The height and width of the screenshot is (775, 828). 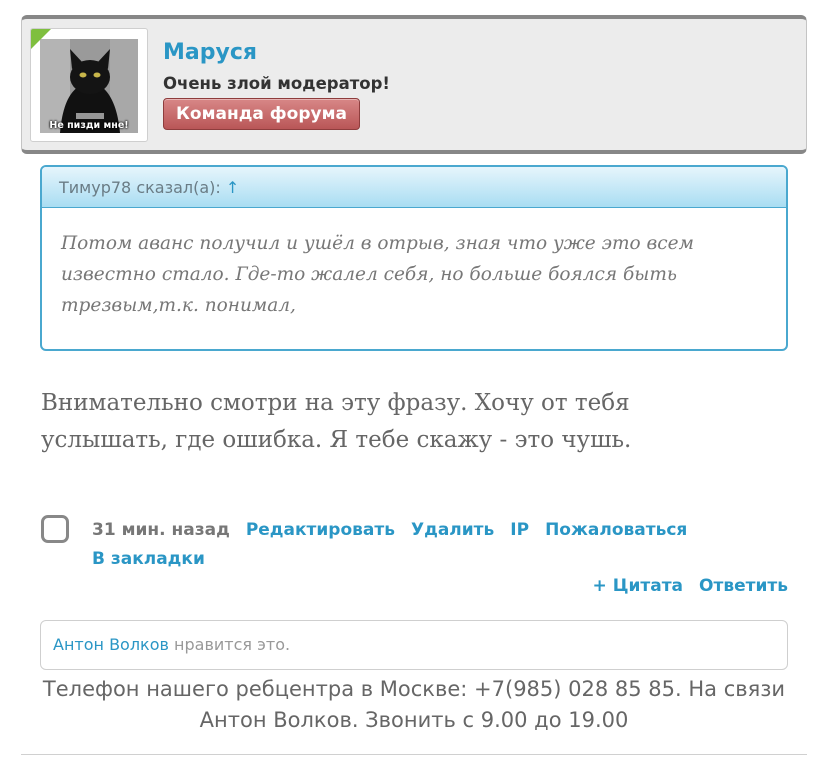 I want to click on black-cat-icon, so click(x=89, y=86).